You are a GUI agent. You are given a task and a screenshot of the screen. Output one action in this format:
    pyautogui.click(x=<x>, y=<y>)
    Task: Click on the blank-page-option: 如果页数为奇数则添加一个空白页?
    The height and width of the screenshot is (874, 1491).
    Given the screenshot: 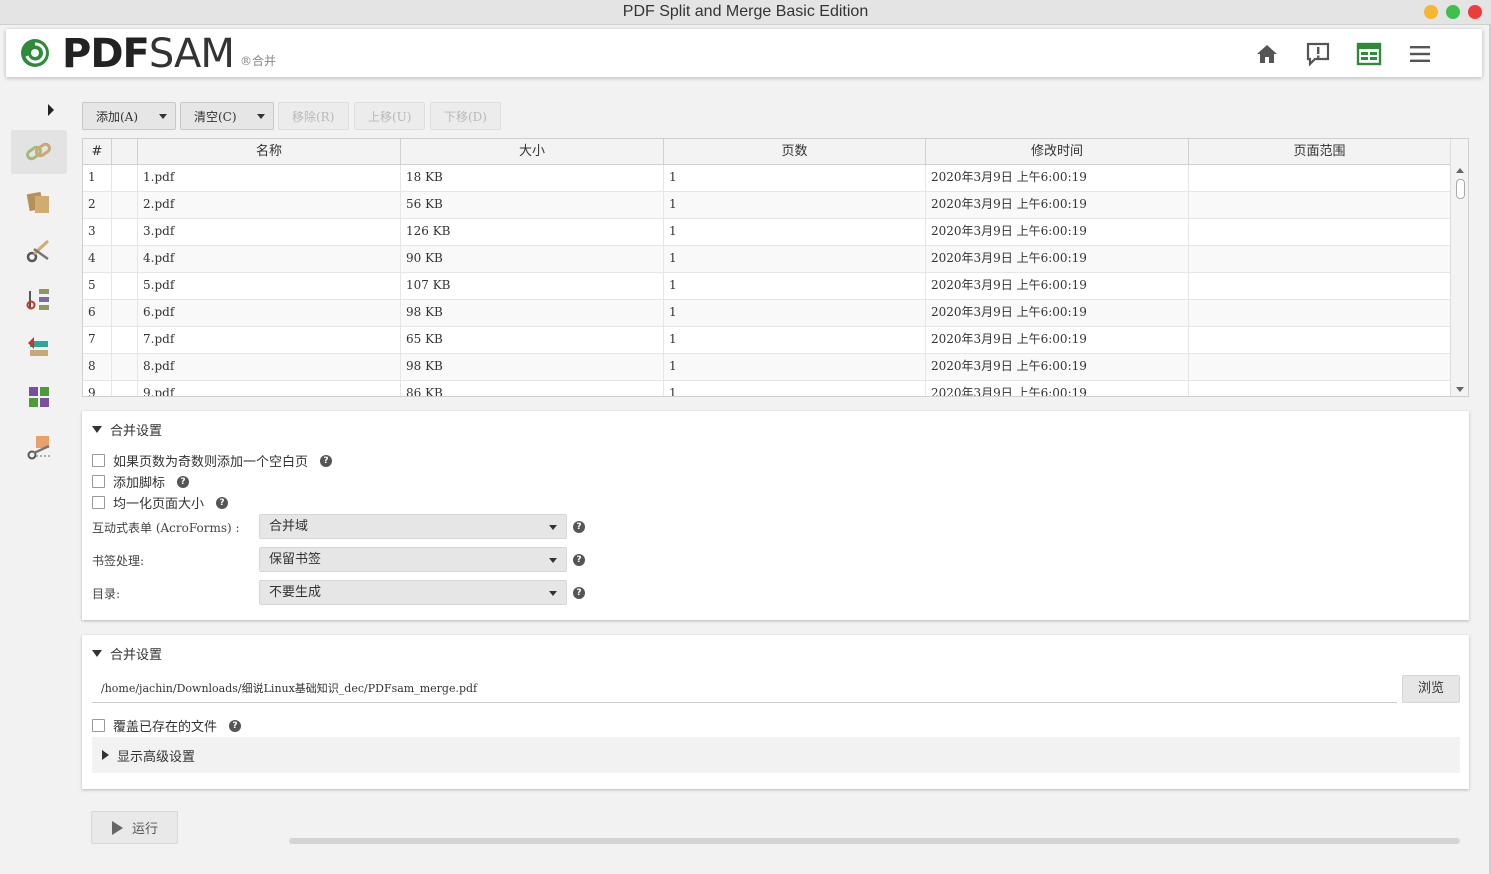 What is the action you would take?
    pyautogui.click(x=212, y=460)
    